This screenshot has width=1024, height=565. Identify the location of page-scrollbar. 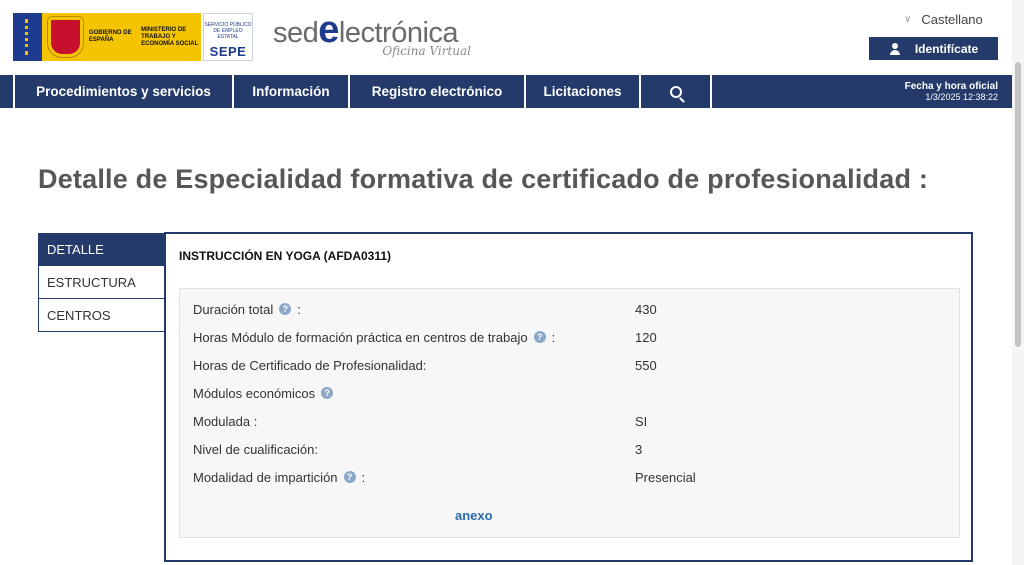
(1018, 282).